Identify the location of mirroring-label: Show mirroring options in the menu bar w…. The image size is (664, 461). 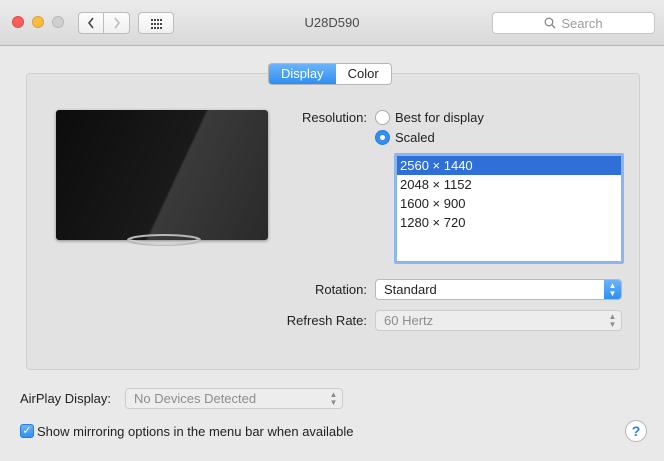
(195, 431).